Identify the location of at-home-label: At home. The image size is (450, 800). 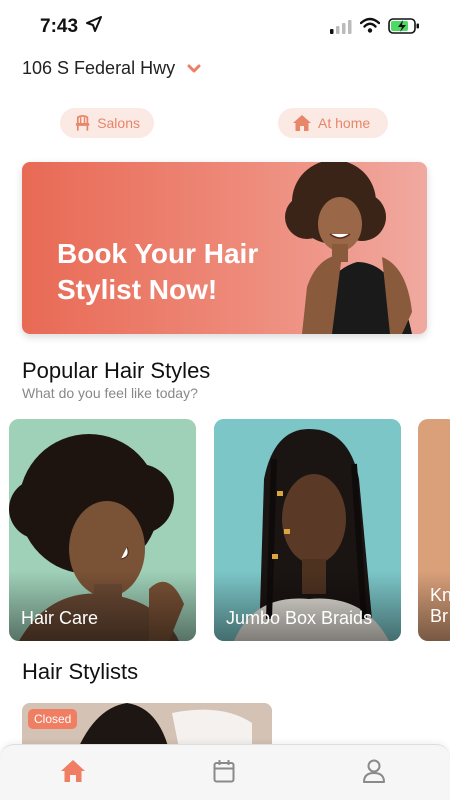
(344, 123).